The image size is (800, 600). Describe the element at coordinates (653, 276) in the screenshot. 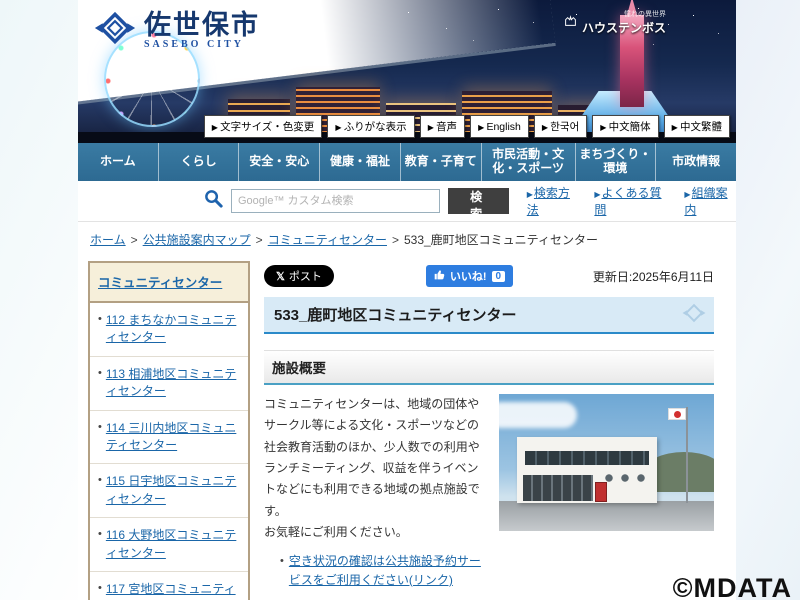

I see `updated-date: 更新日:2025年6月11日` at that location.